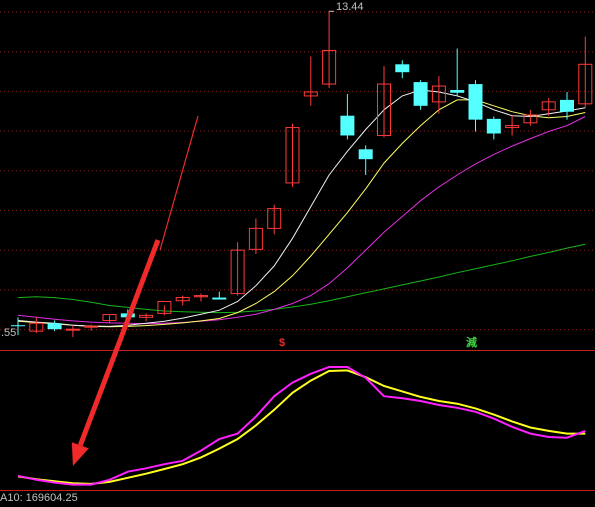 The image size is (595, 507). What do you see at coordinates (350, 7) in the screenshot?
I see `high-price-label: 13.44` at bounding box center [350, 7].